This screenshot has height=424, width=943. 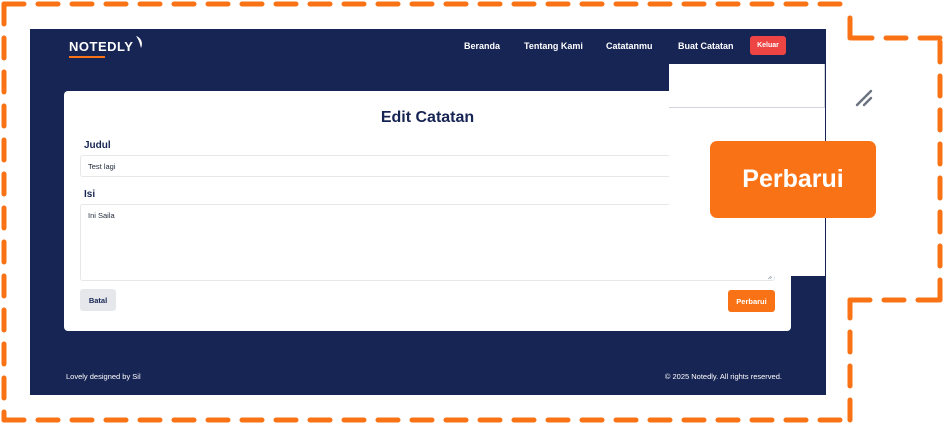 I want to click on footer-credit: Lovely designed by Sil, so click(x=103, y=376).